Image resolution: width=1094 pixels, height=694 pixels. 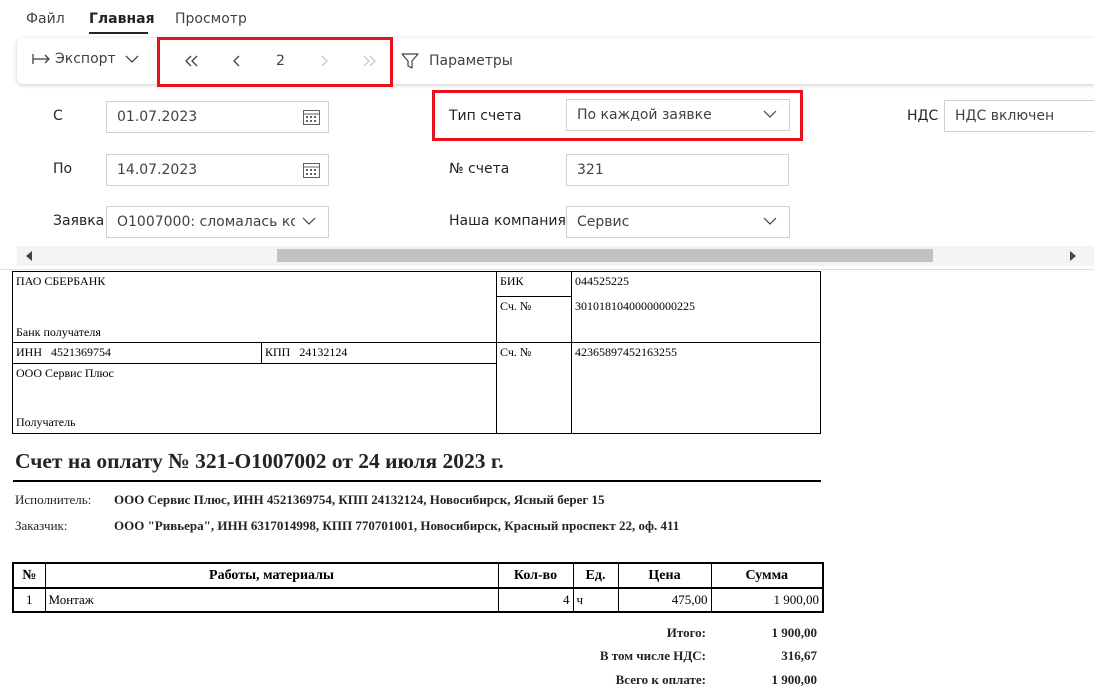 What do you see at coordinates (254, 332) in the screenshot?
I see `bank-caption: Банк получателя` at bounding box center [254, 332].